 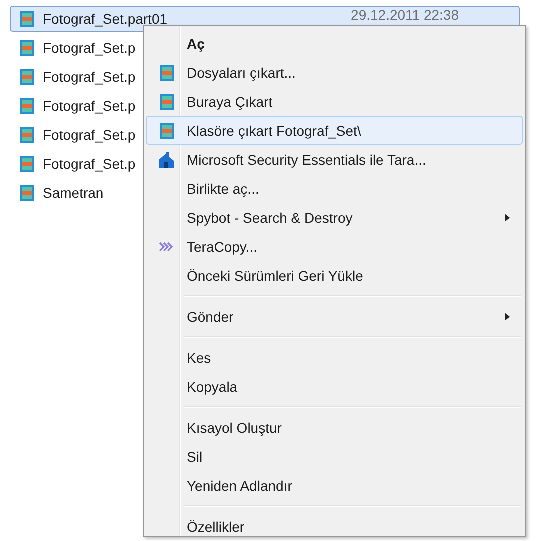 What do you see at coordinates (405, 15) in the screenshot?
I see `file-date: 29.12.2011 22:38` at bounding box center [405, 15].